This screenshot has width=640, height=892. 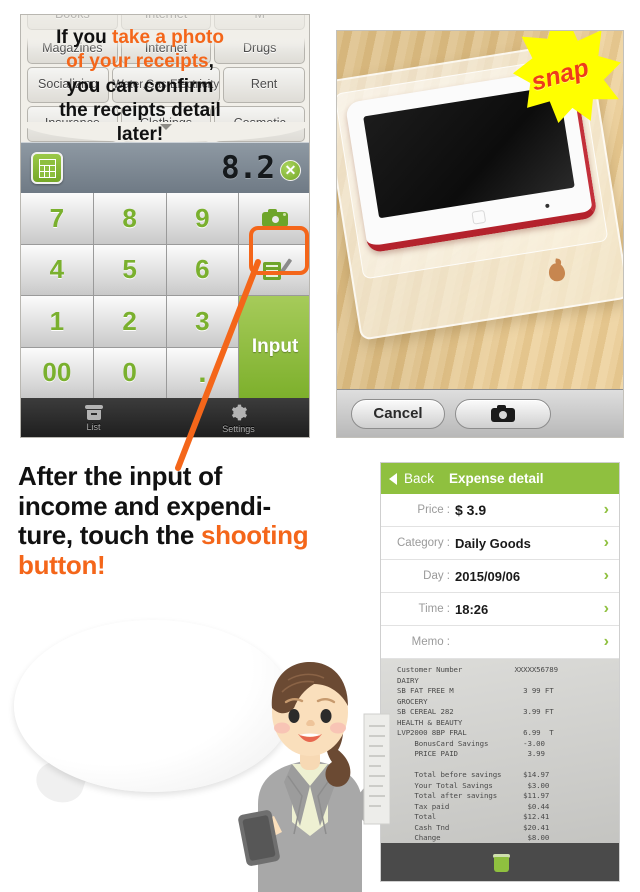 What do you see at coordinates (129, 218) in the screenshot?
I see `key-8: 8` at bounding box center [129, 218].